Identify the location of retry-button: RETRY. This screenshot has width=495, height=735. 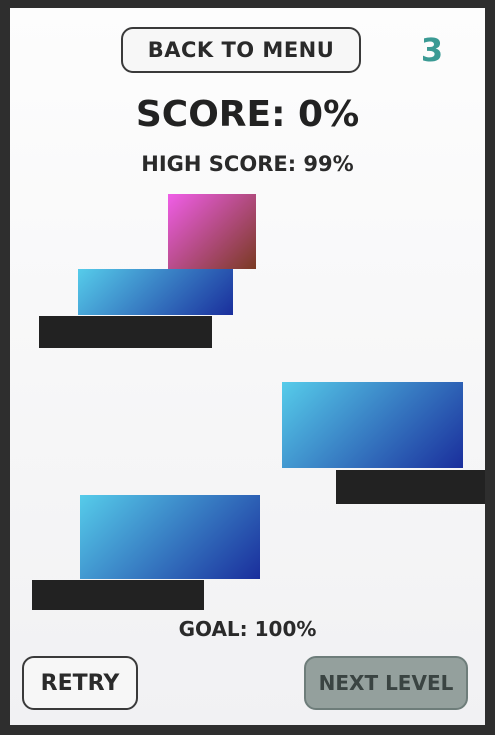
(80, 683).